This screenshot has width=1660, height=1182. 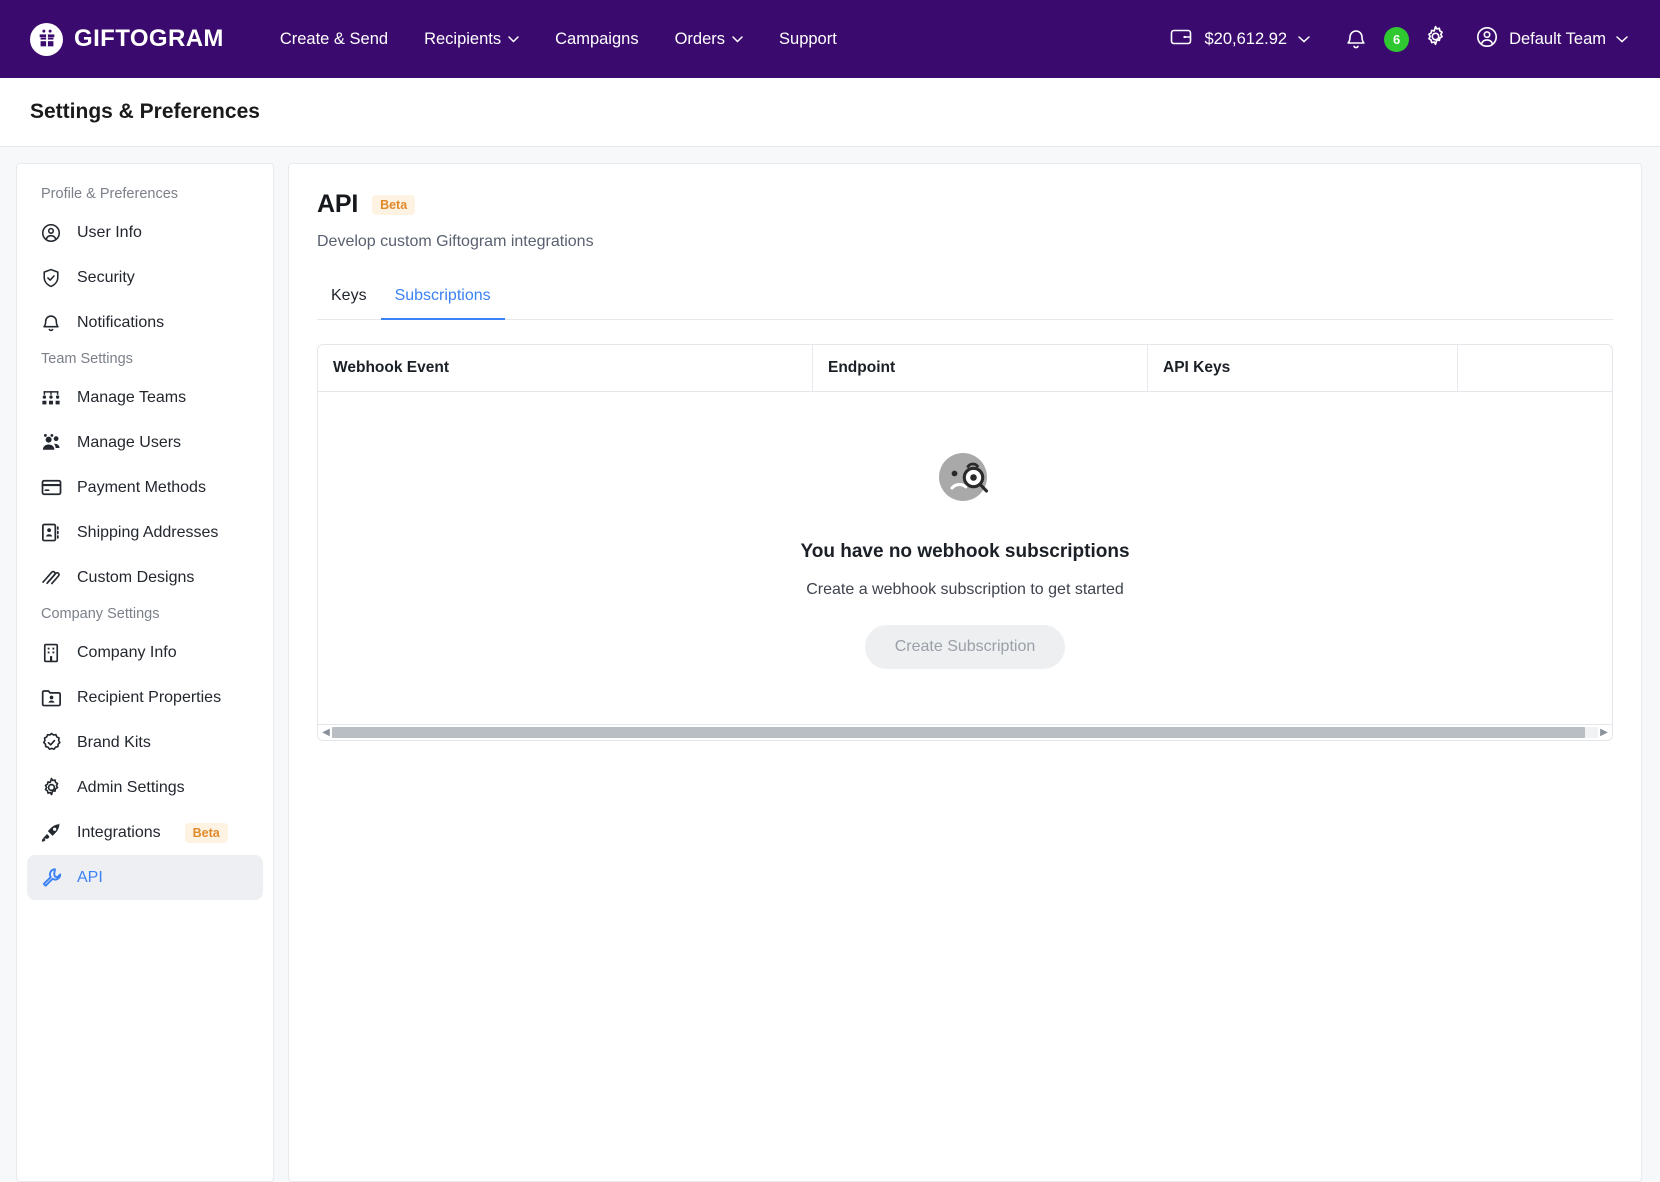 I want to click on sidebar-item-label: Notifications, so click(x=121, y=322).